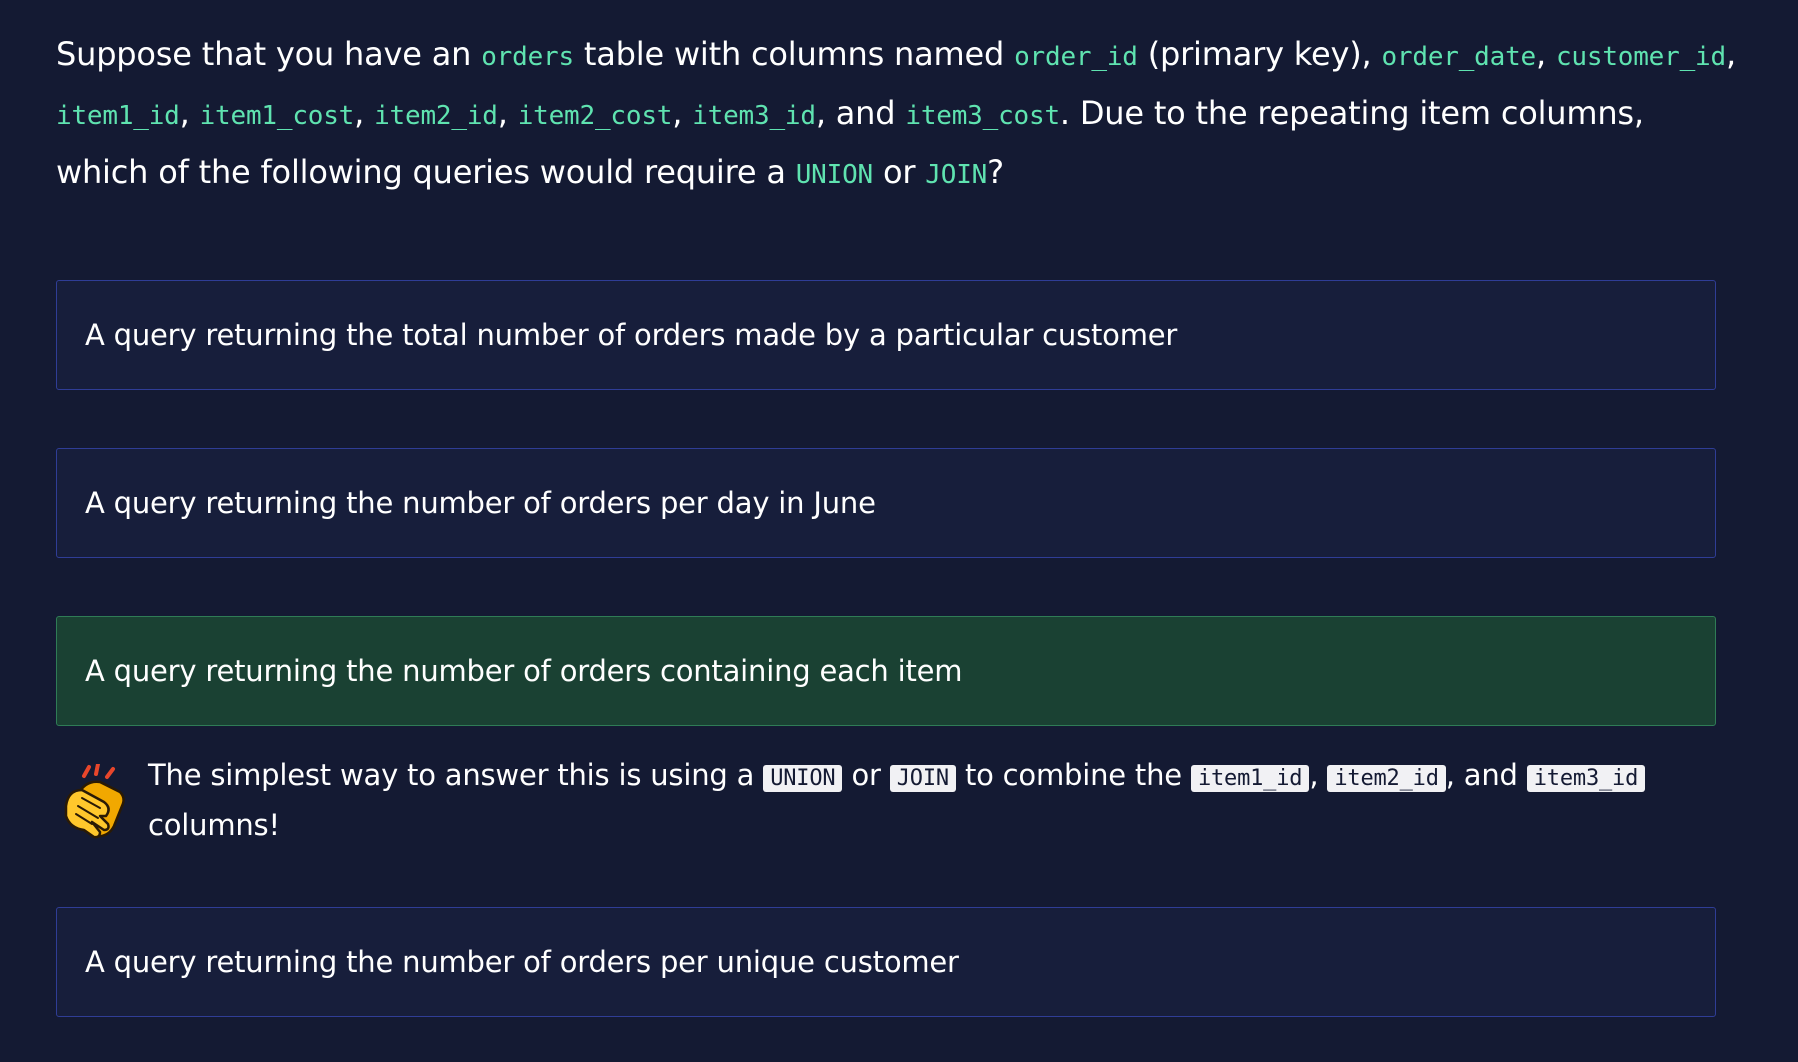 Image resolution: width=1798 pixels, height=1062 pixels. What do you see at coordinates (1458, 57) in the screenshot?
I see `question-code: order_date` at bounding box center [1458, 57].